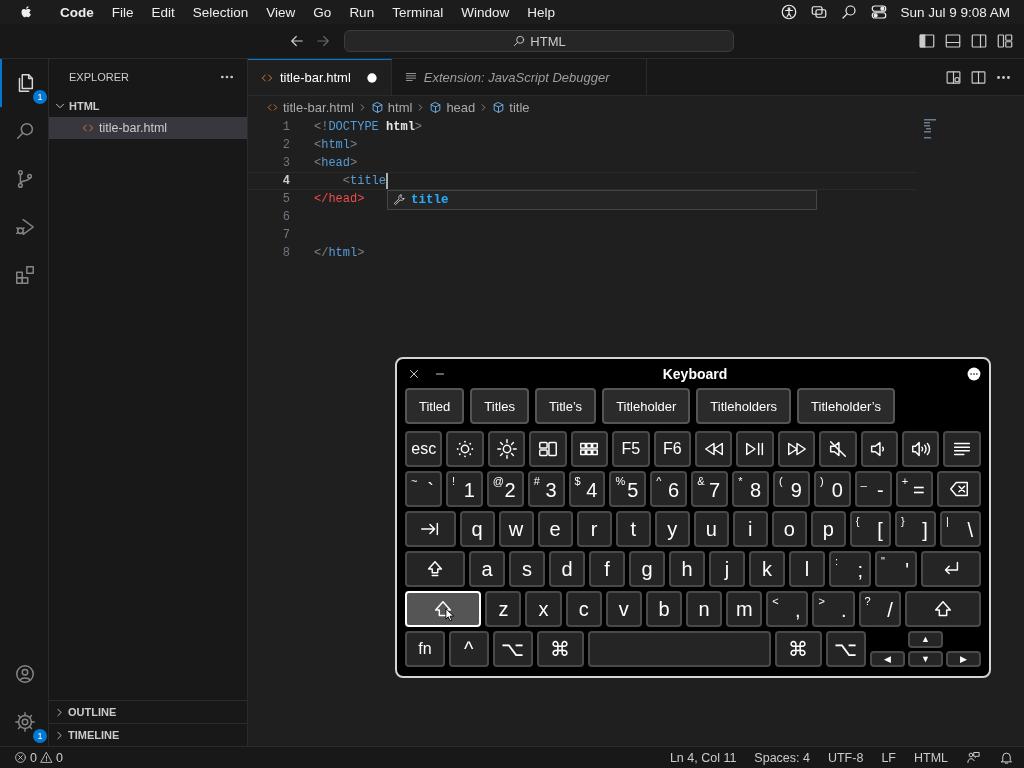 The height and width of the screenshot is (768, 1024). I want to click on bell-icon, so click(1006, 757).